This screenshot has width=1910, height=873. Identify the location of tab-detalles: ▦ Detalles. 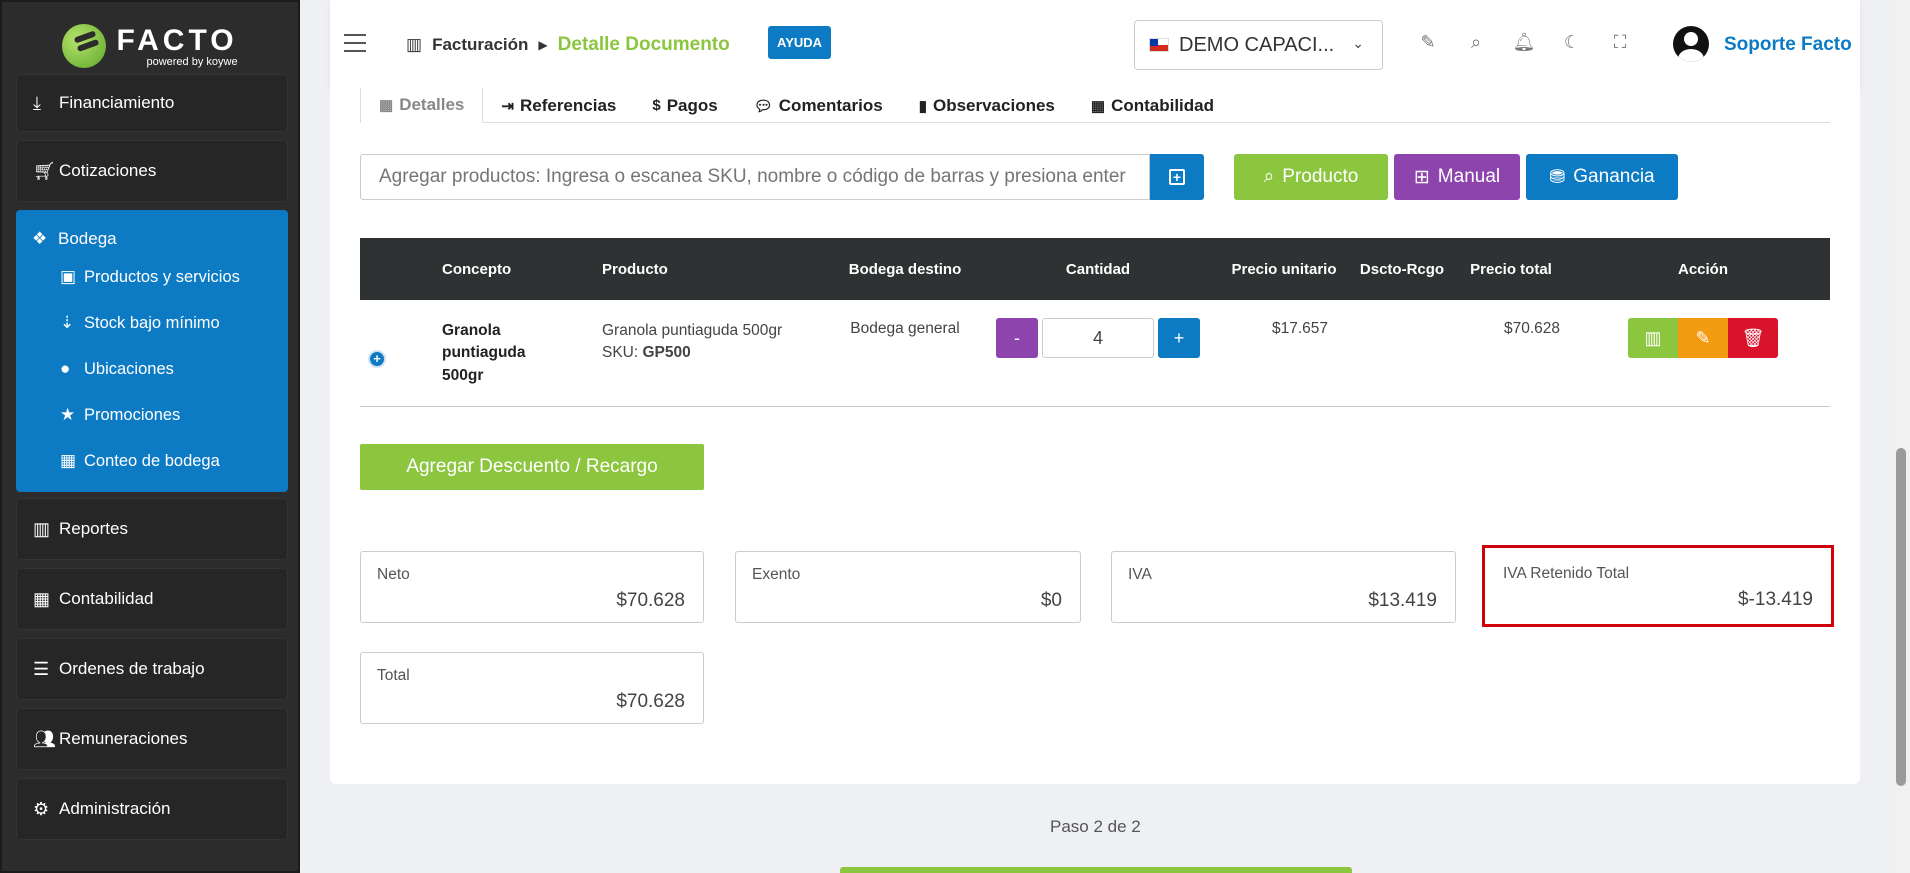
(422, 105).